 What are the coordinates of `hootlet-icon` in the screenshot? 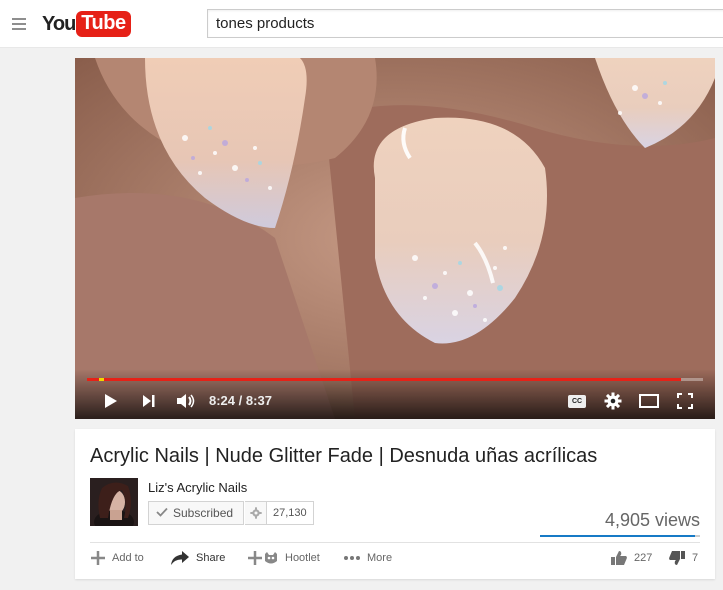 It's located at (262, 558).